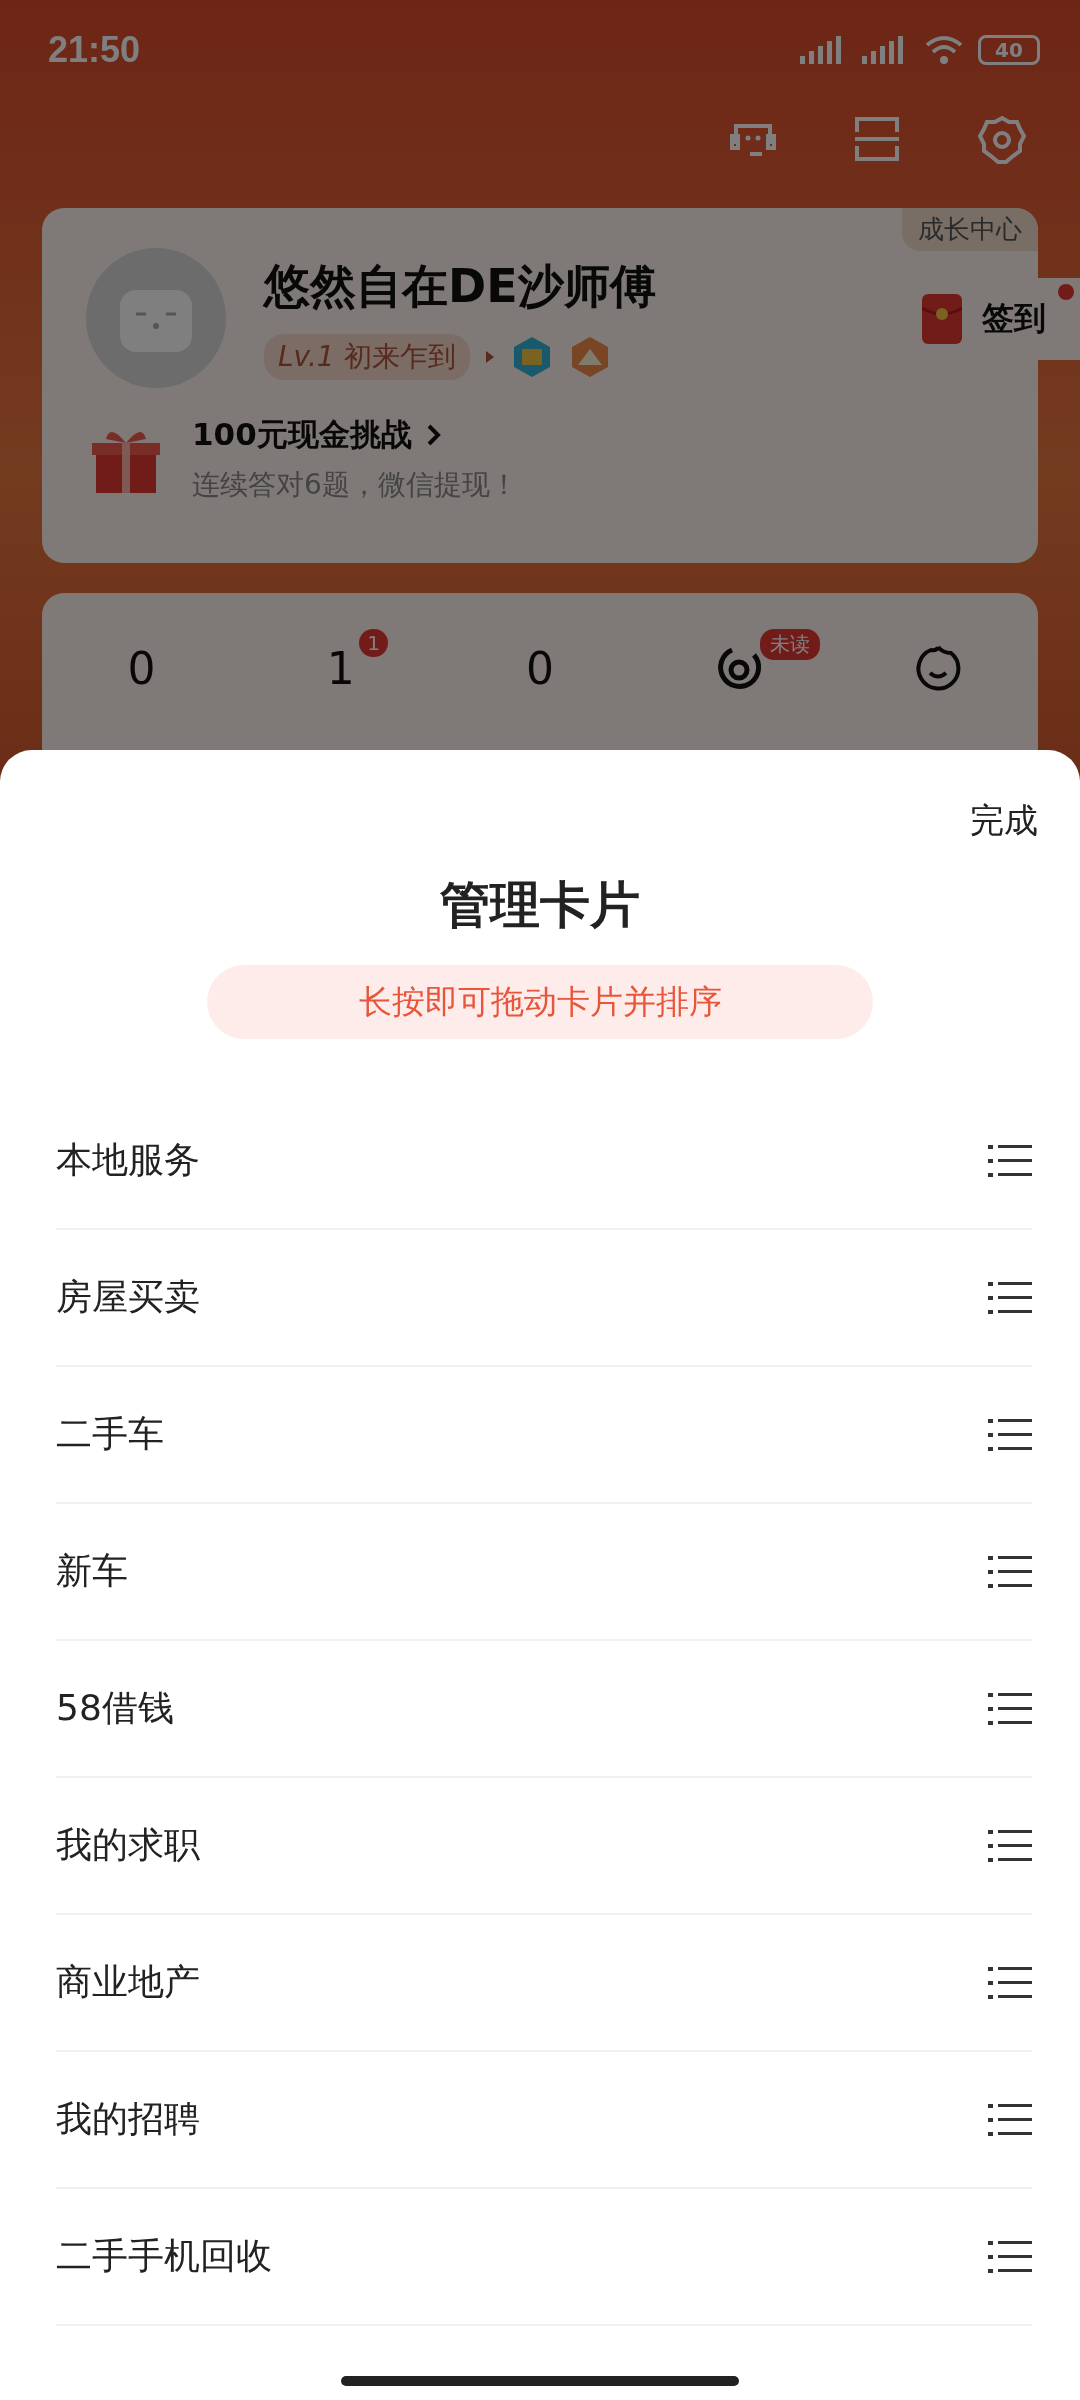  What do you see at coordinates (128, 1982) in the screenshot?
I see `card-name: 商业地产` at bounding box center [128, 1982].